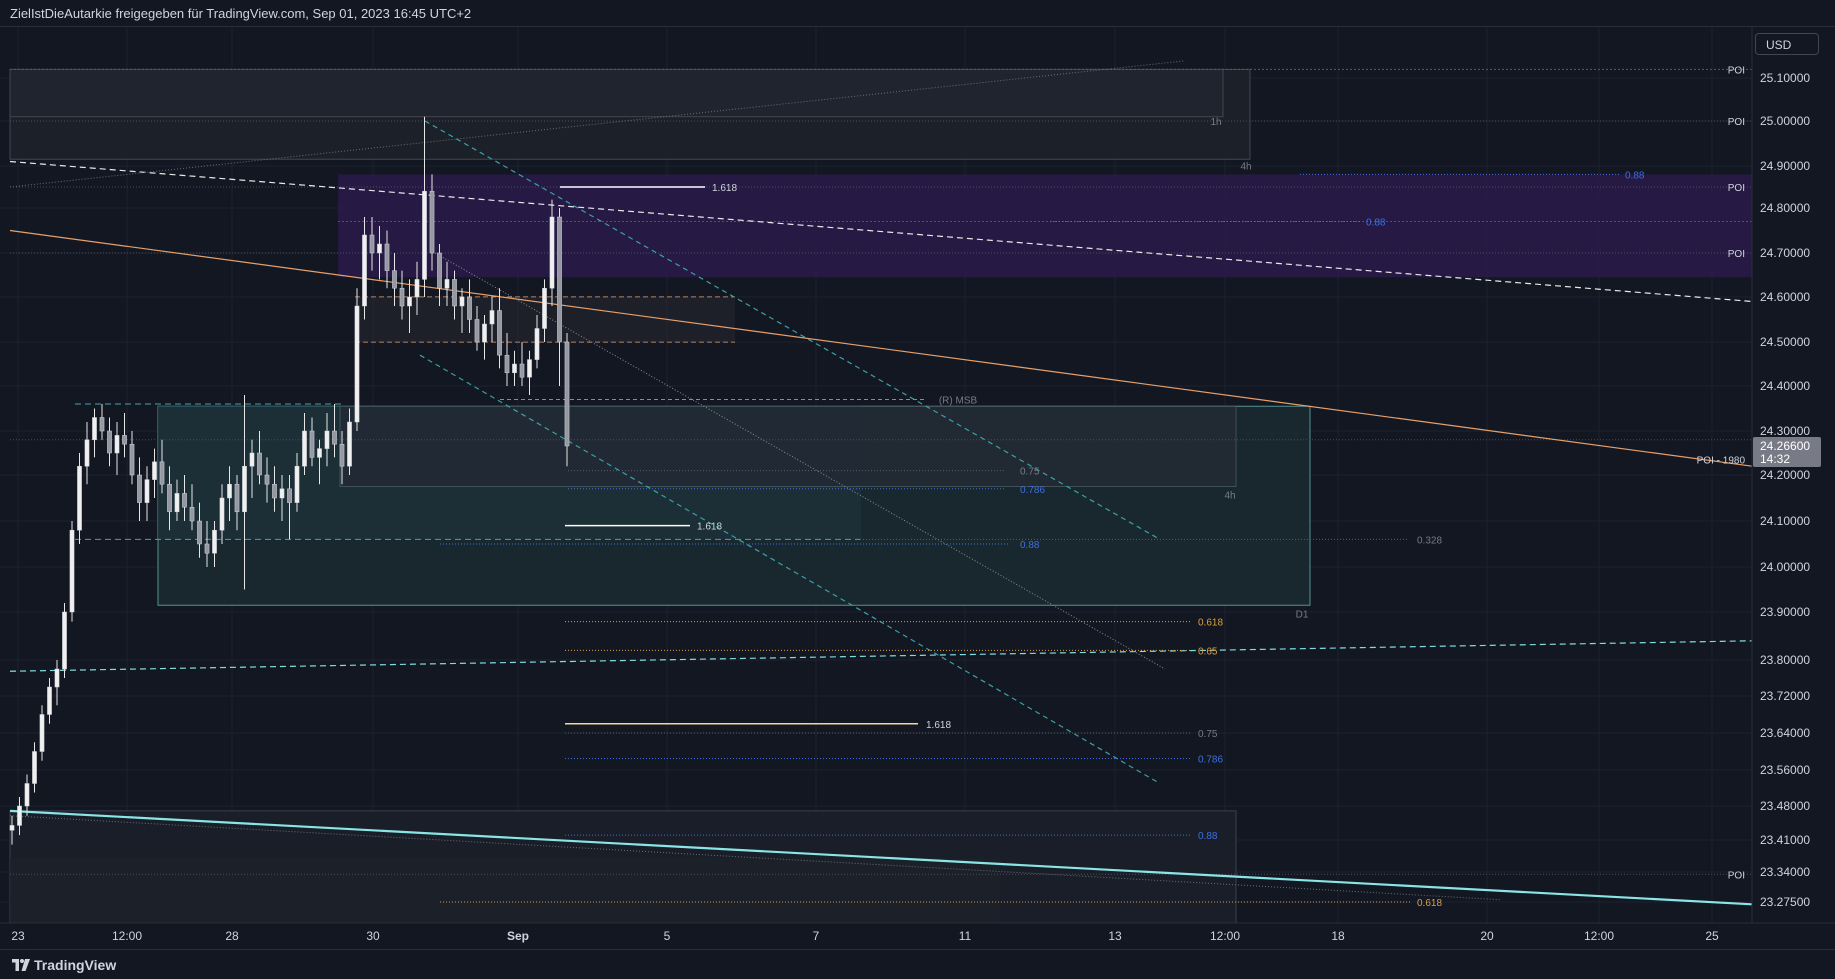 This screenshot has height=979, width=1835. Describe the element at coordinates (1785, 431) in the screenshot. I see `price-tick-label: 24.30000` at that location.